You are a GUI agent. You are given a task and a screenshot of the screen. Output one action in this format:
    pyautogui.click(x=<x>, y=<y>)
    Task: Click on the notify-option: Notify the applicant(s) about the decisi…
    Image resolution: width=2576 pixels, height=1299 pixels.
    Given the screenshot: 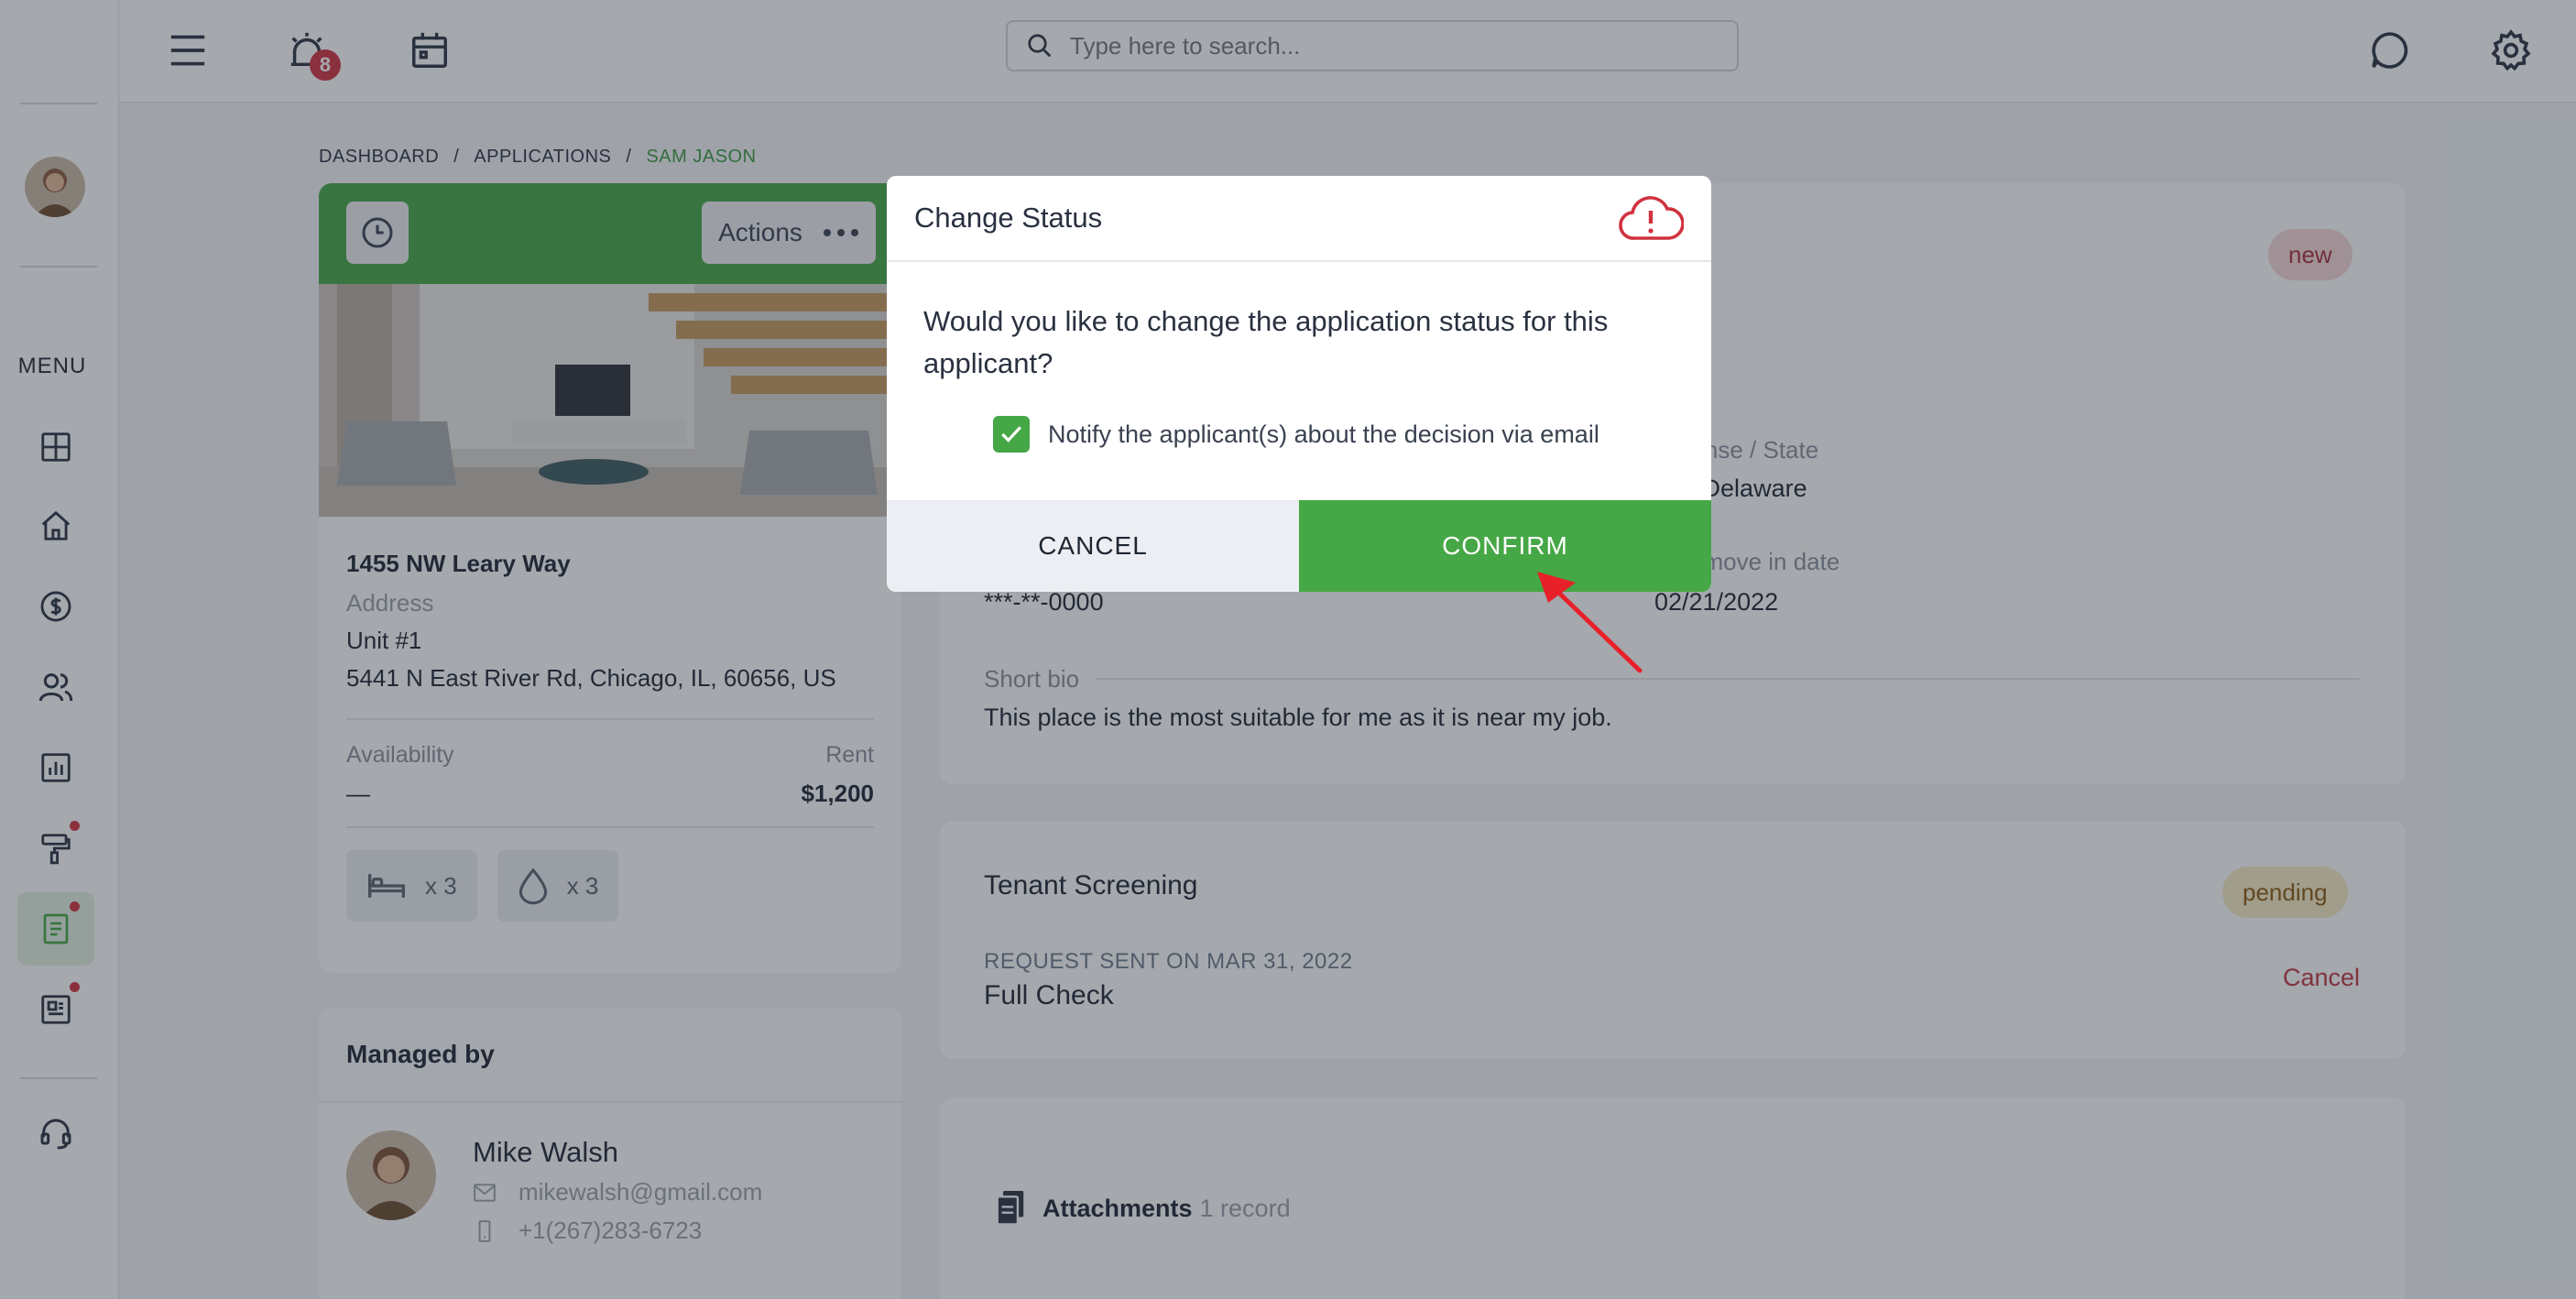 What is the action you would take?
    pyautogui.click(x=1296, y=435)
    